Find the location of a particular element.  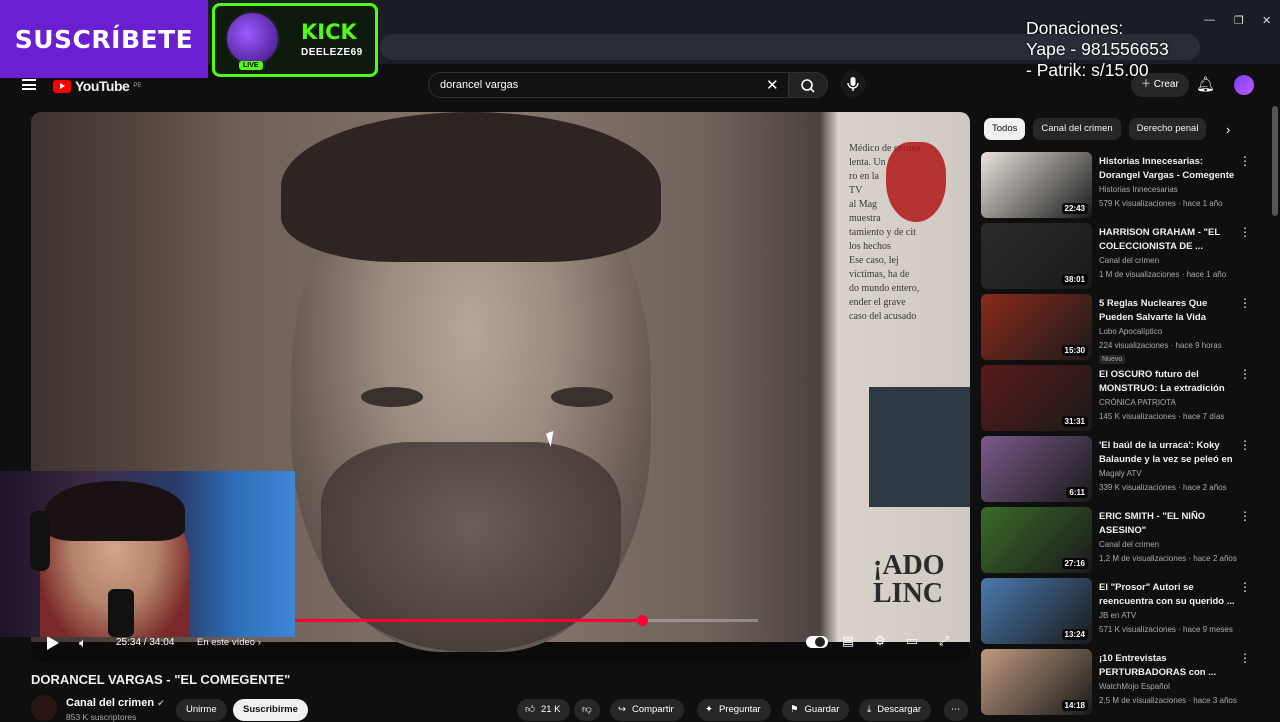

video-title: DORANCEL VARGAS - "EL COMEGENTE" is located at coordinates (161, 679).